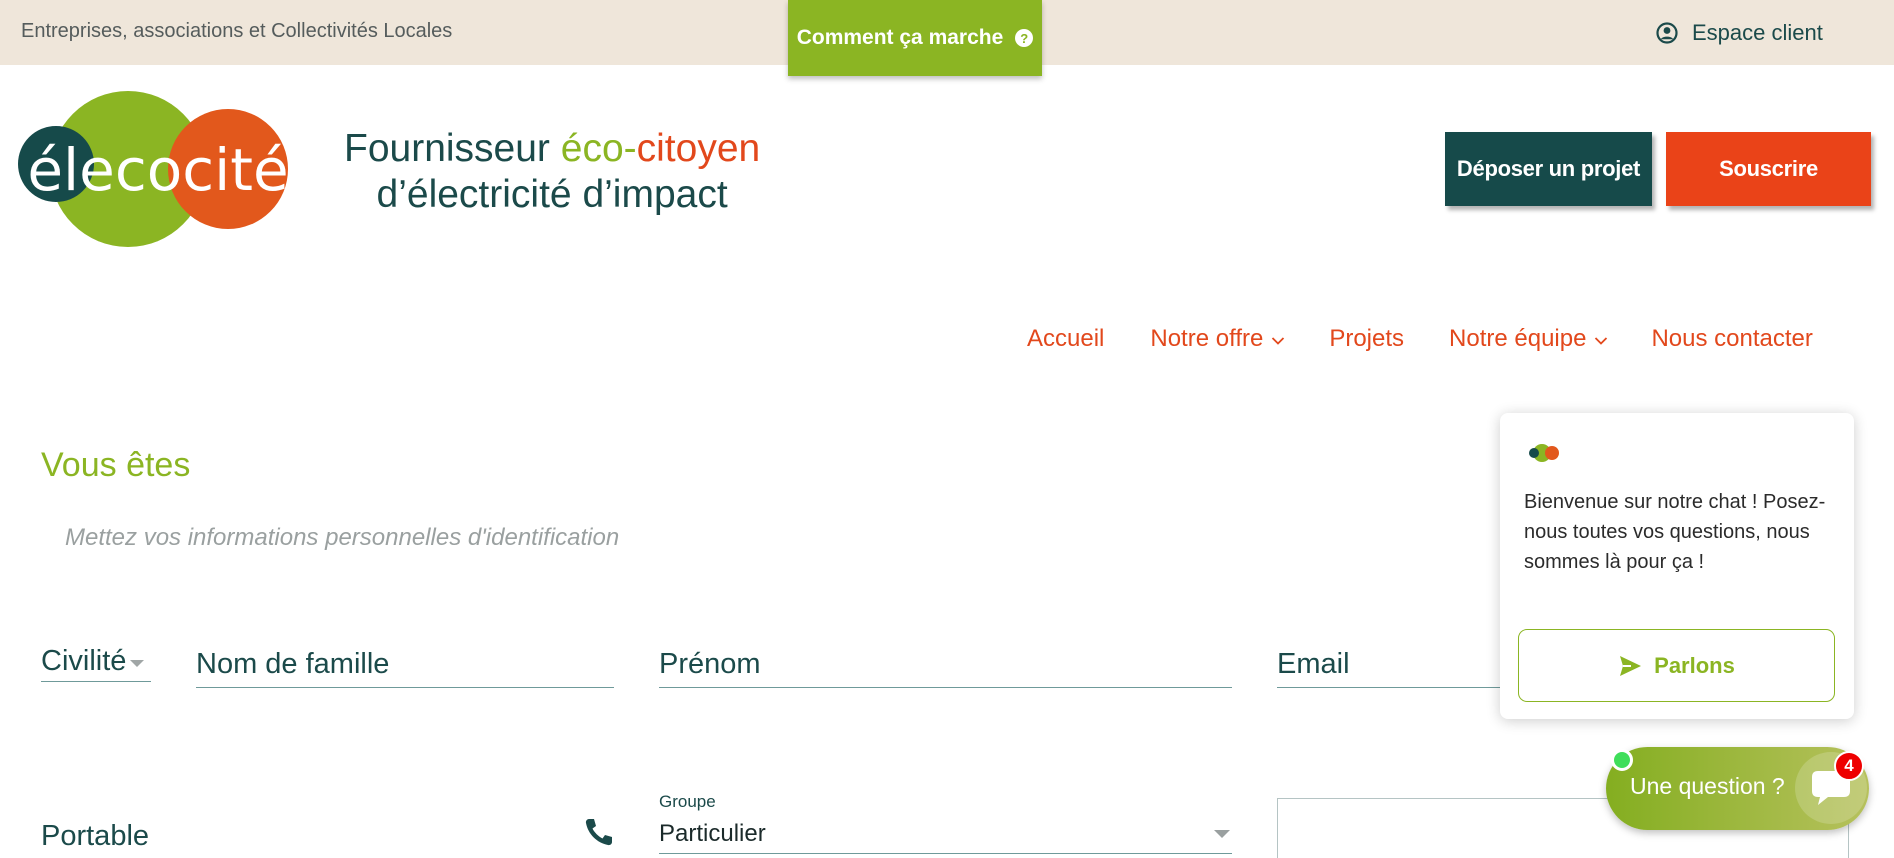 This screenshot has height=858, width=1894. Describe the element at coordinates (1548, 169) in the screenshot. I see `submit-project-button: Déposer un projet` at that location.